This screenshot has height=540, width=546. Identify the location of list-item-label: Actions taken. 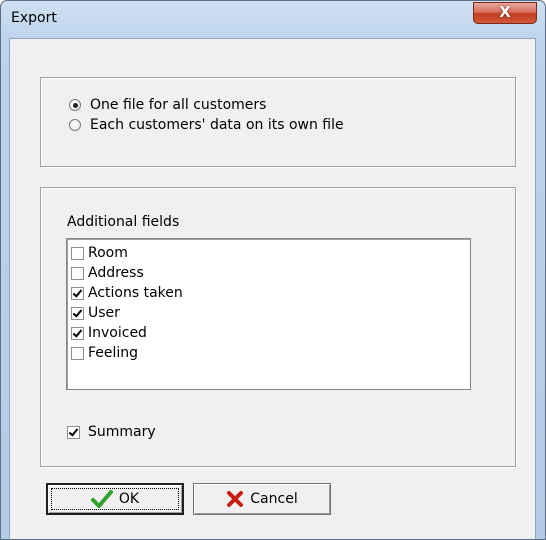
(135, 293).